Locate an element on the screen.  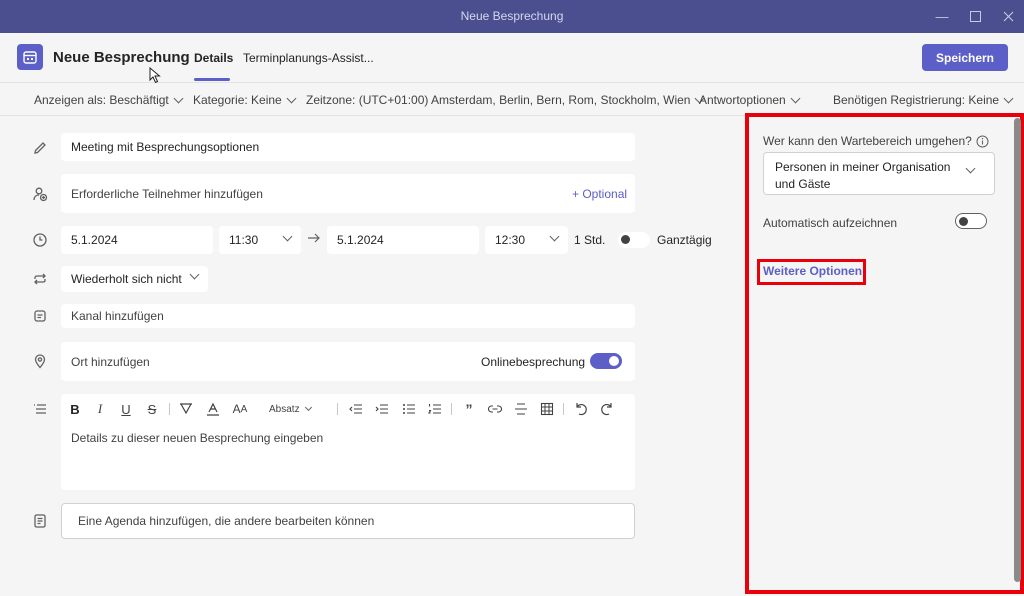
underline-icon: U is located at coordinates (126, 409).